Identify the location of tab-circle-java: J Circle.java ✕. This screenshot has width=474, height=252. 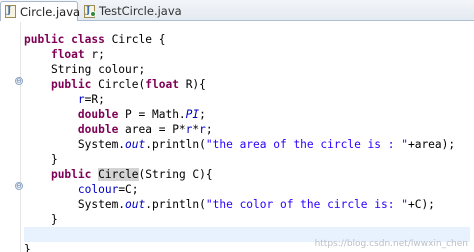
(45, 11).